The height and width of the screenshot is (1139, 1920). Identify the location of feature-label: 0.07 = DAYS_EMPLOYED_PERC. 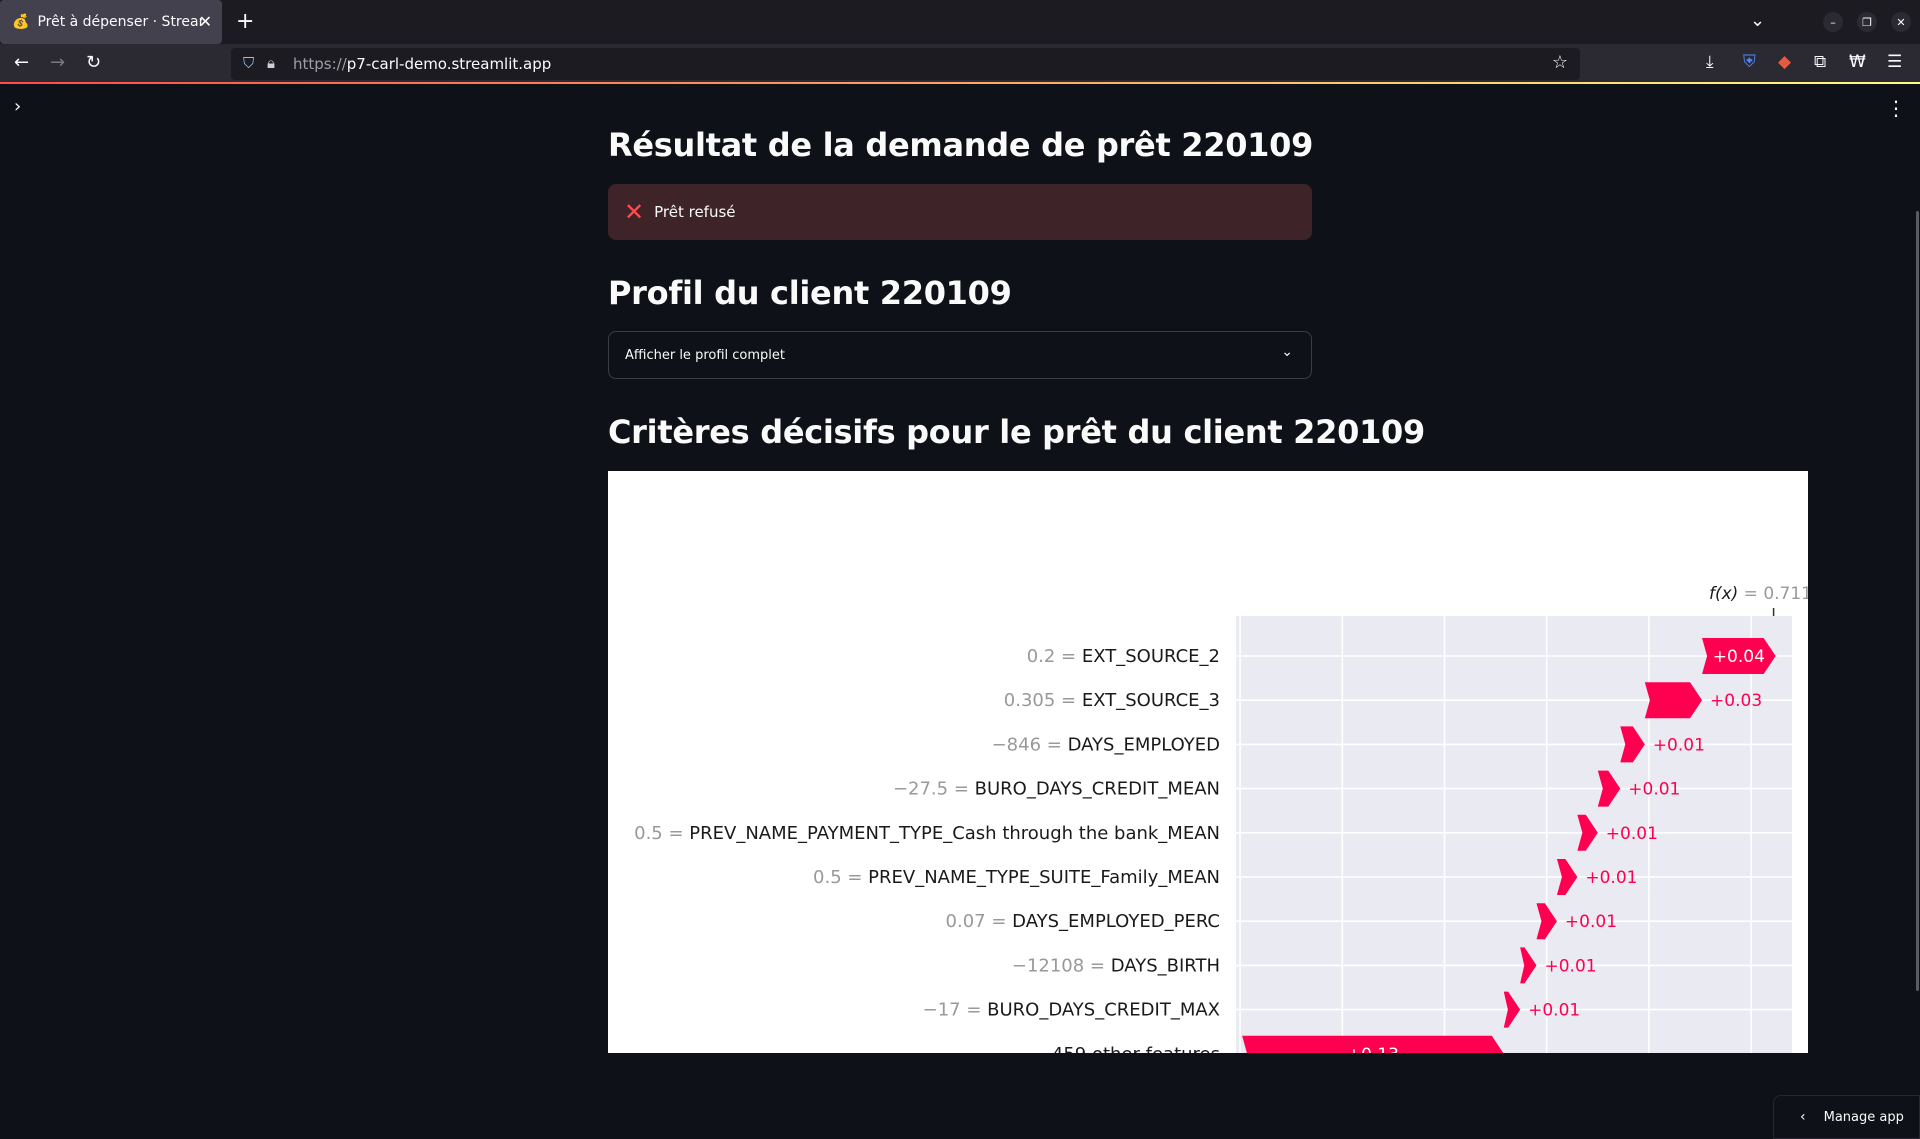
(1083, 921).